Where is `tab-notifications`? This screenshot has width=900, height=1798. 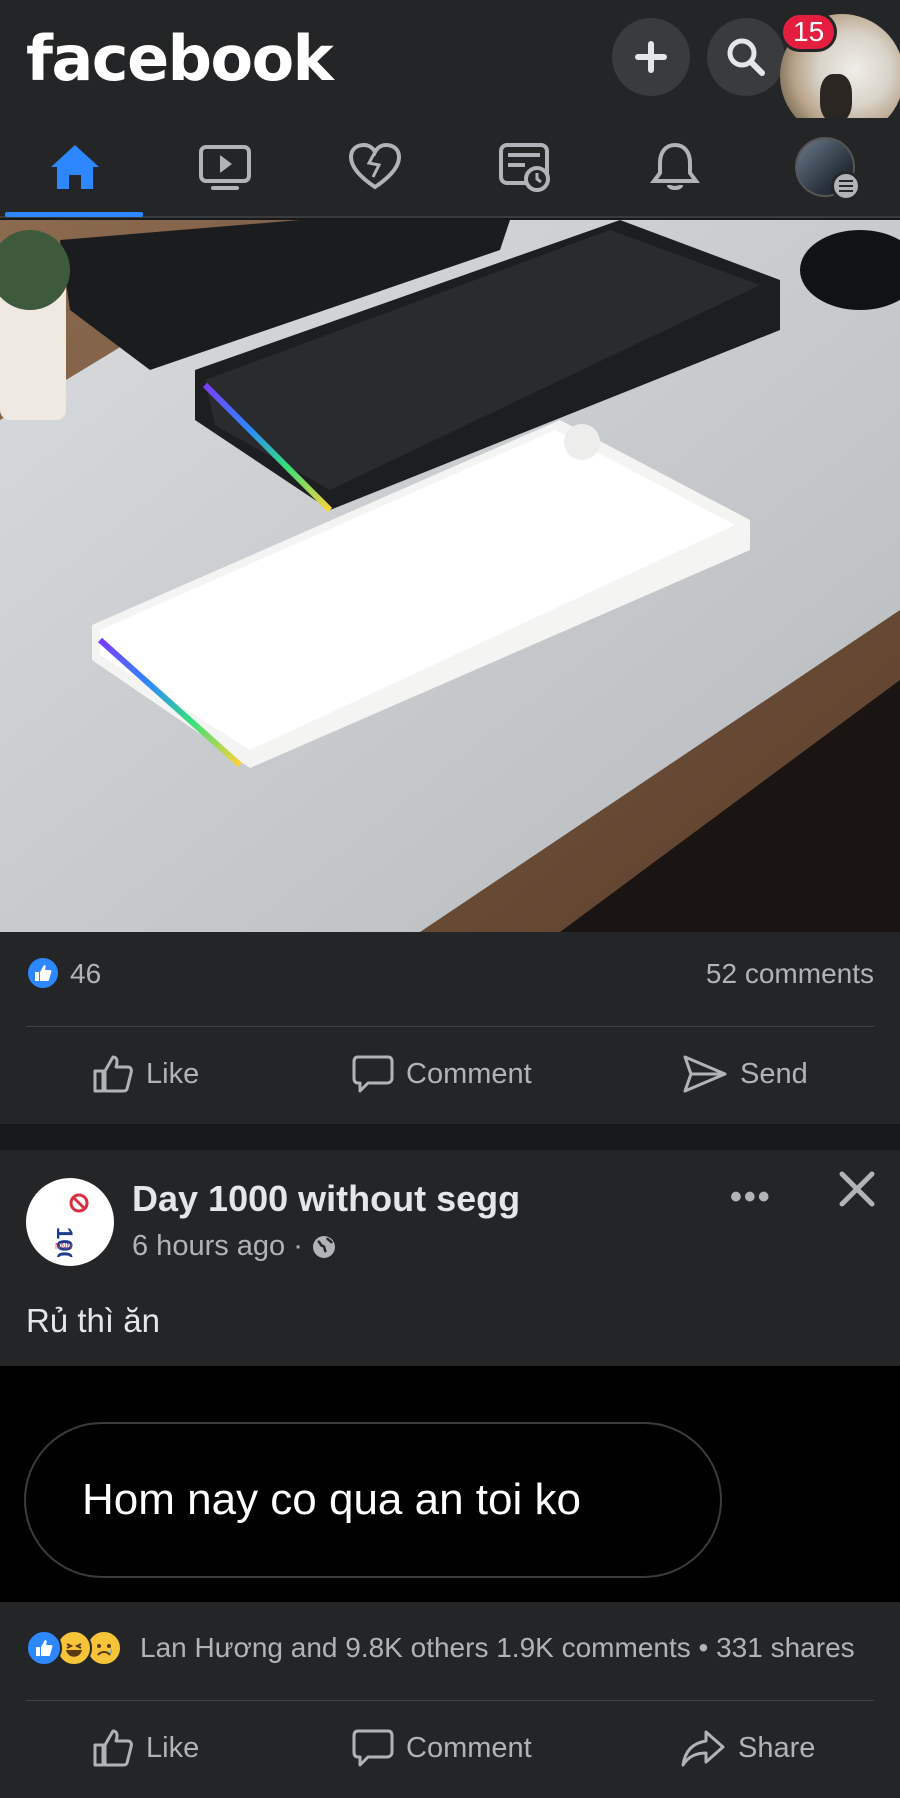 tab-notifications is located at coordinates (675, 167).